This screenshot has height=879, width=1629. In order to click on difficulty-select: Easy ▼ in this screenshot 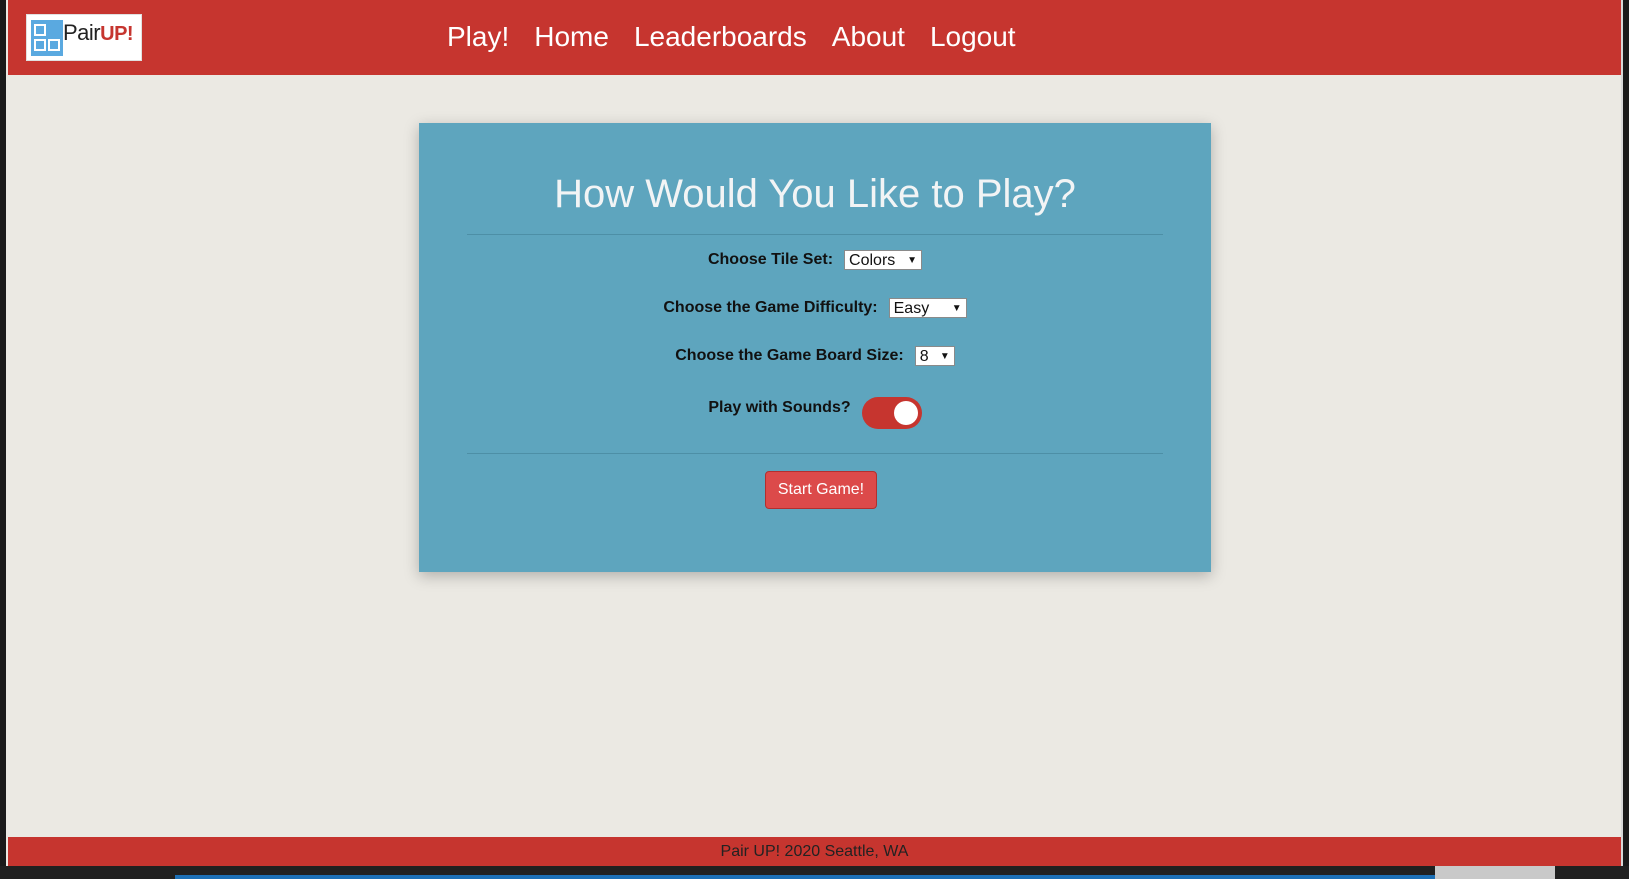, I will do `click(927, 308)`.